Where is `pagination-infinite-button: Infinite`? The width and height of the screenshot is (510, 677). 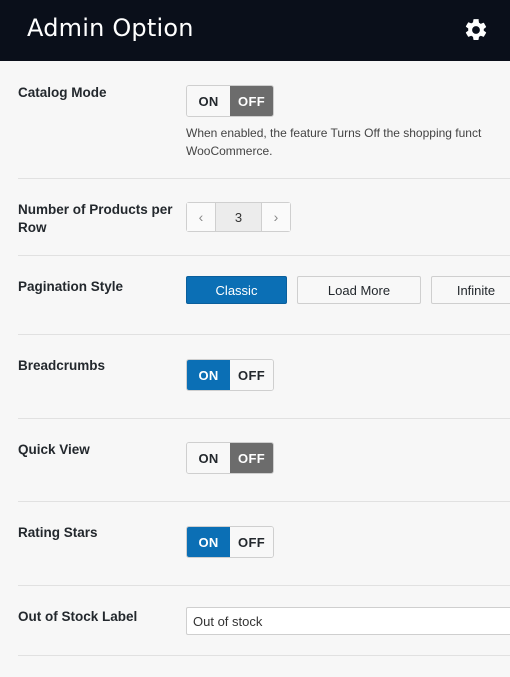 pagination-infinite-button: Infinite is located at coordinates (470, 290).